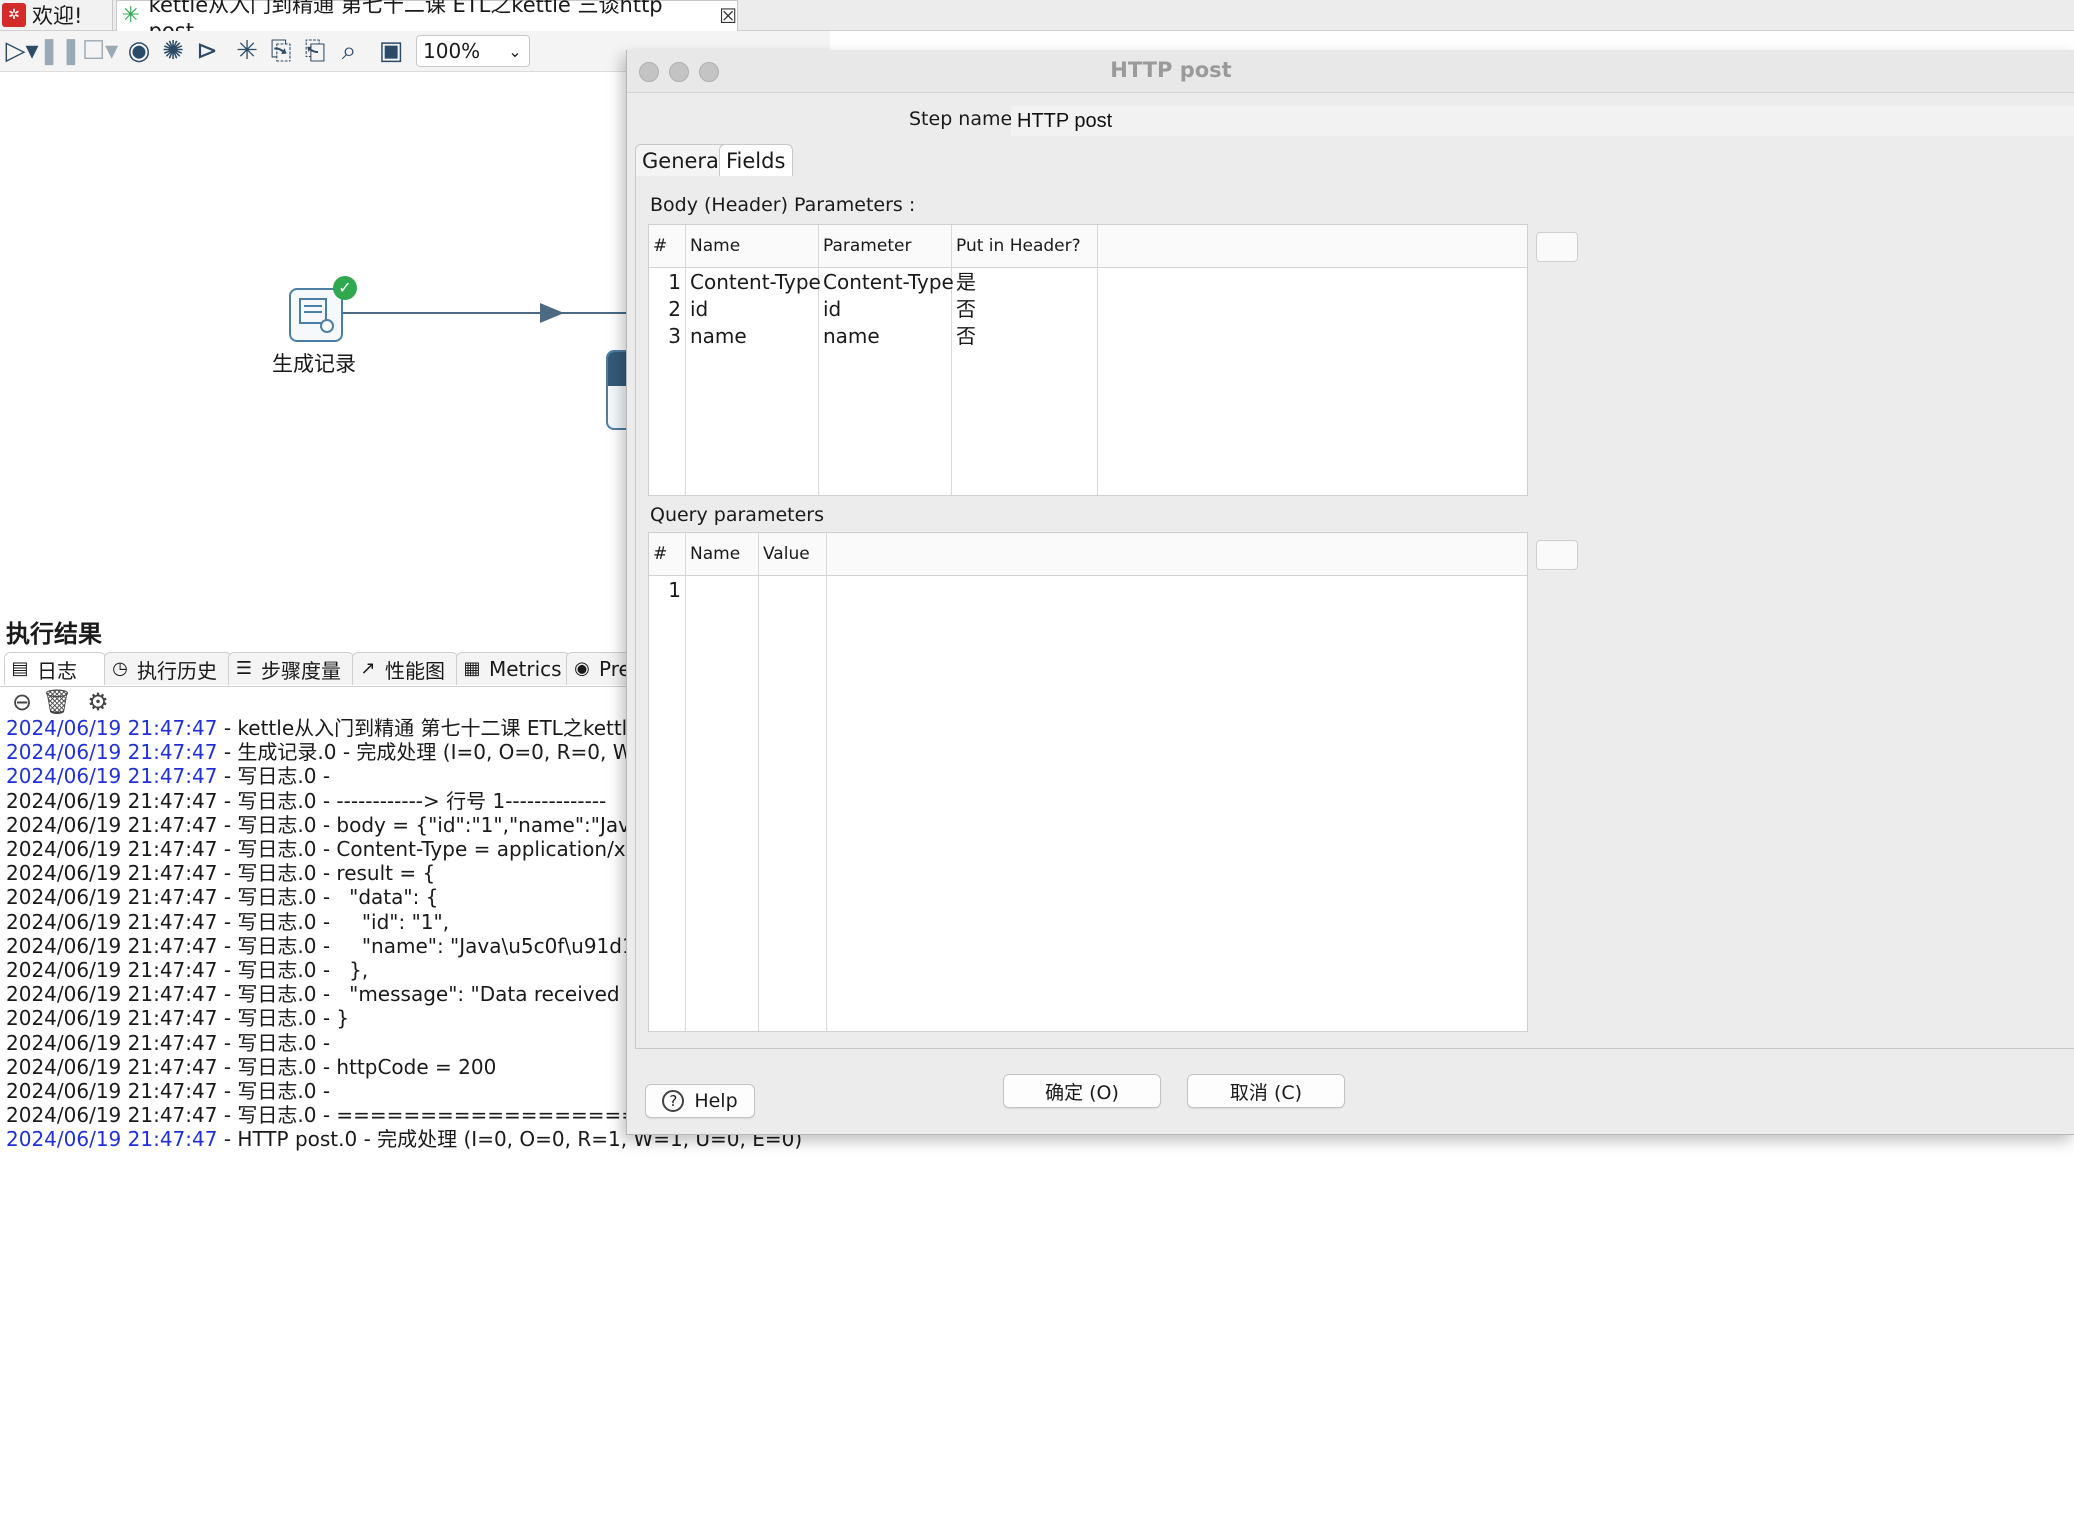 The image size is (2074, 1530). Describe the element at coordinates (783, 205) in the screenshot. I see `body-params-label: Body (Header) Parameters :` at that location.